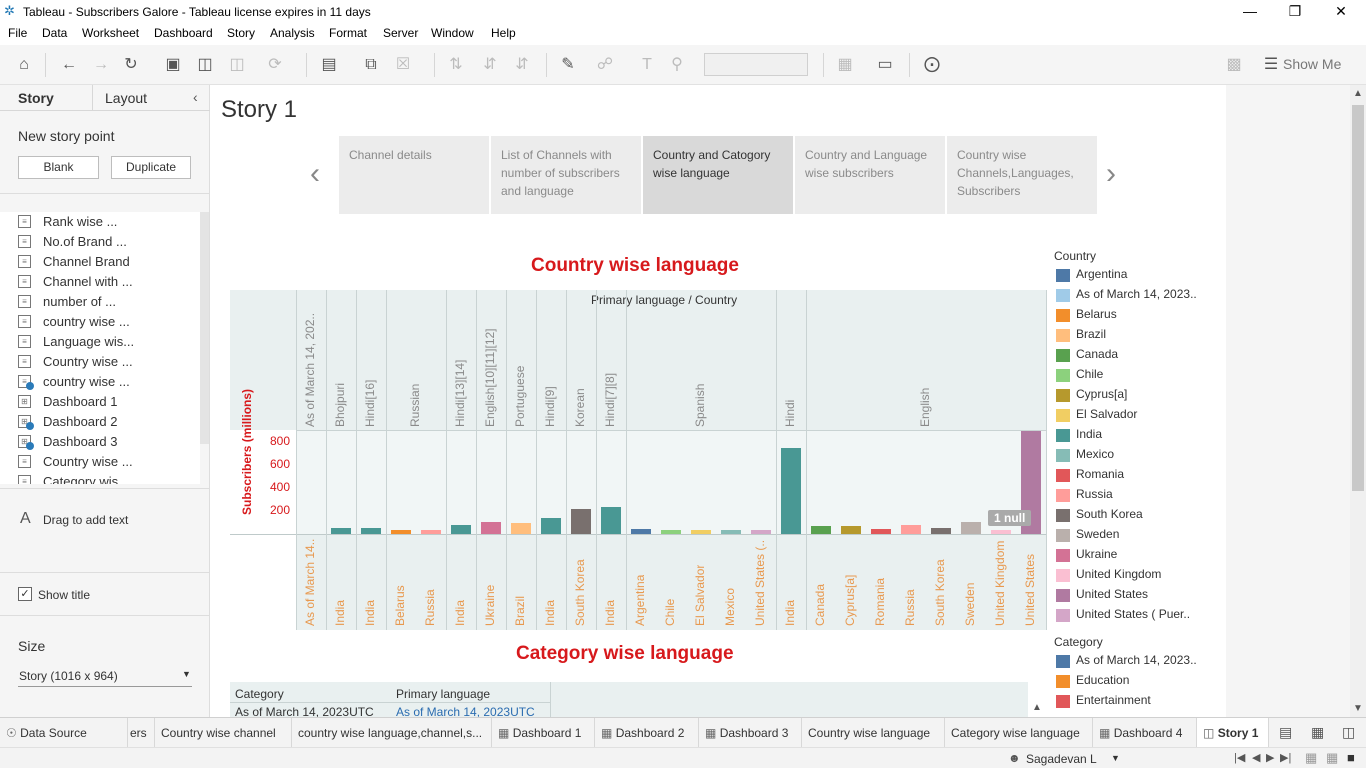 The image size is (1366, 768). Describe the element at coordinates (1332, 758) in the screenshot. I see `show-sheet-sorter-icon: ▦` at that location.